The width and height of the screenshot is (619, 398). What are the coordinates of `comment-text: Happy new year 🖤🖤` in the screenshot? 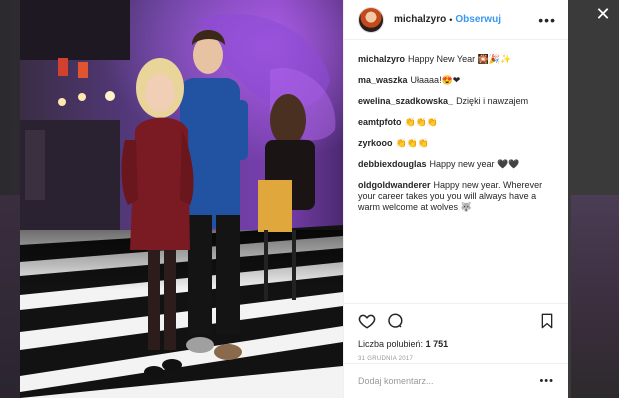 It's located at (474, 164).